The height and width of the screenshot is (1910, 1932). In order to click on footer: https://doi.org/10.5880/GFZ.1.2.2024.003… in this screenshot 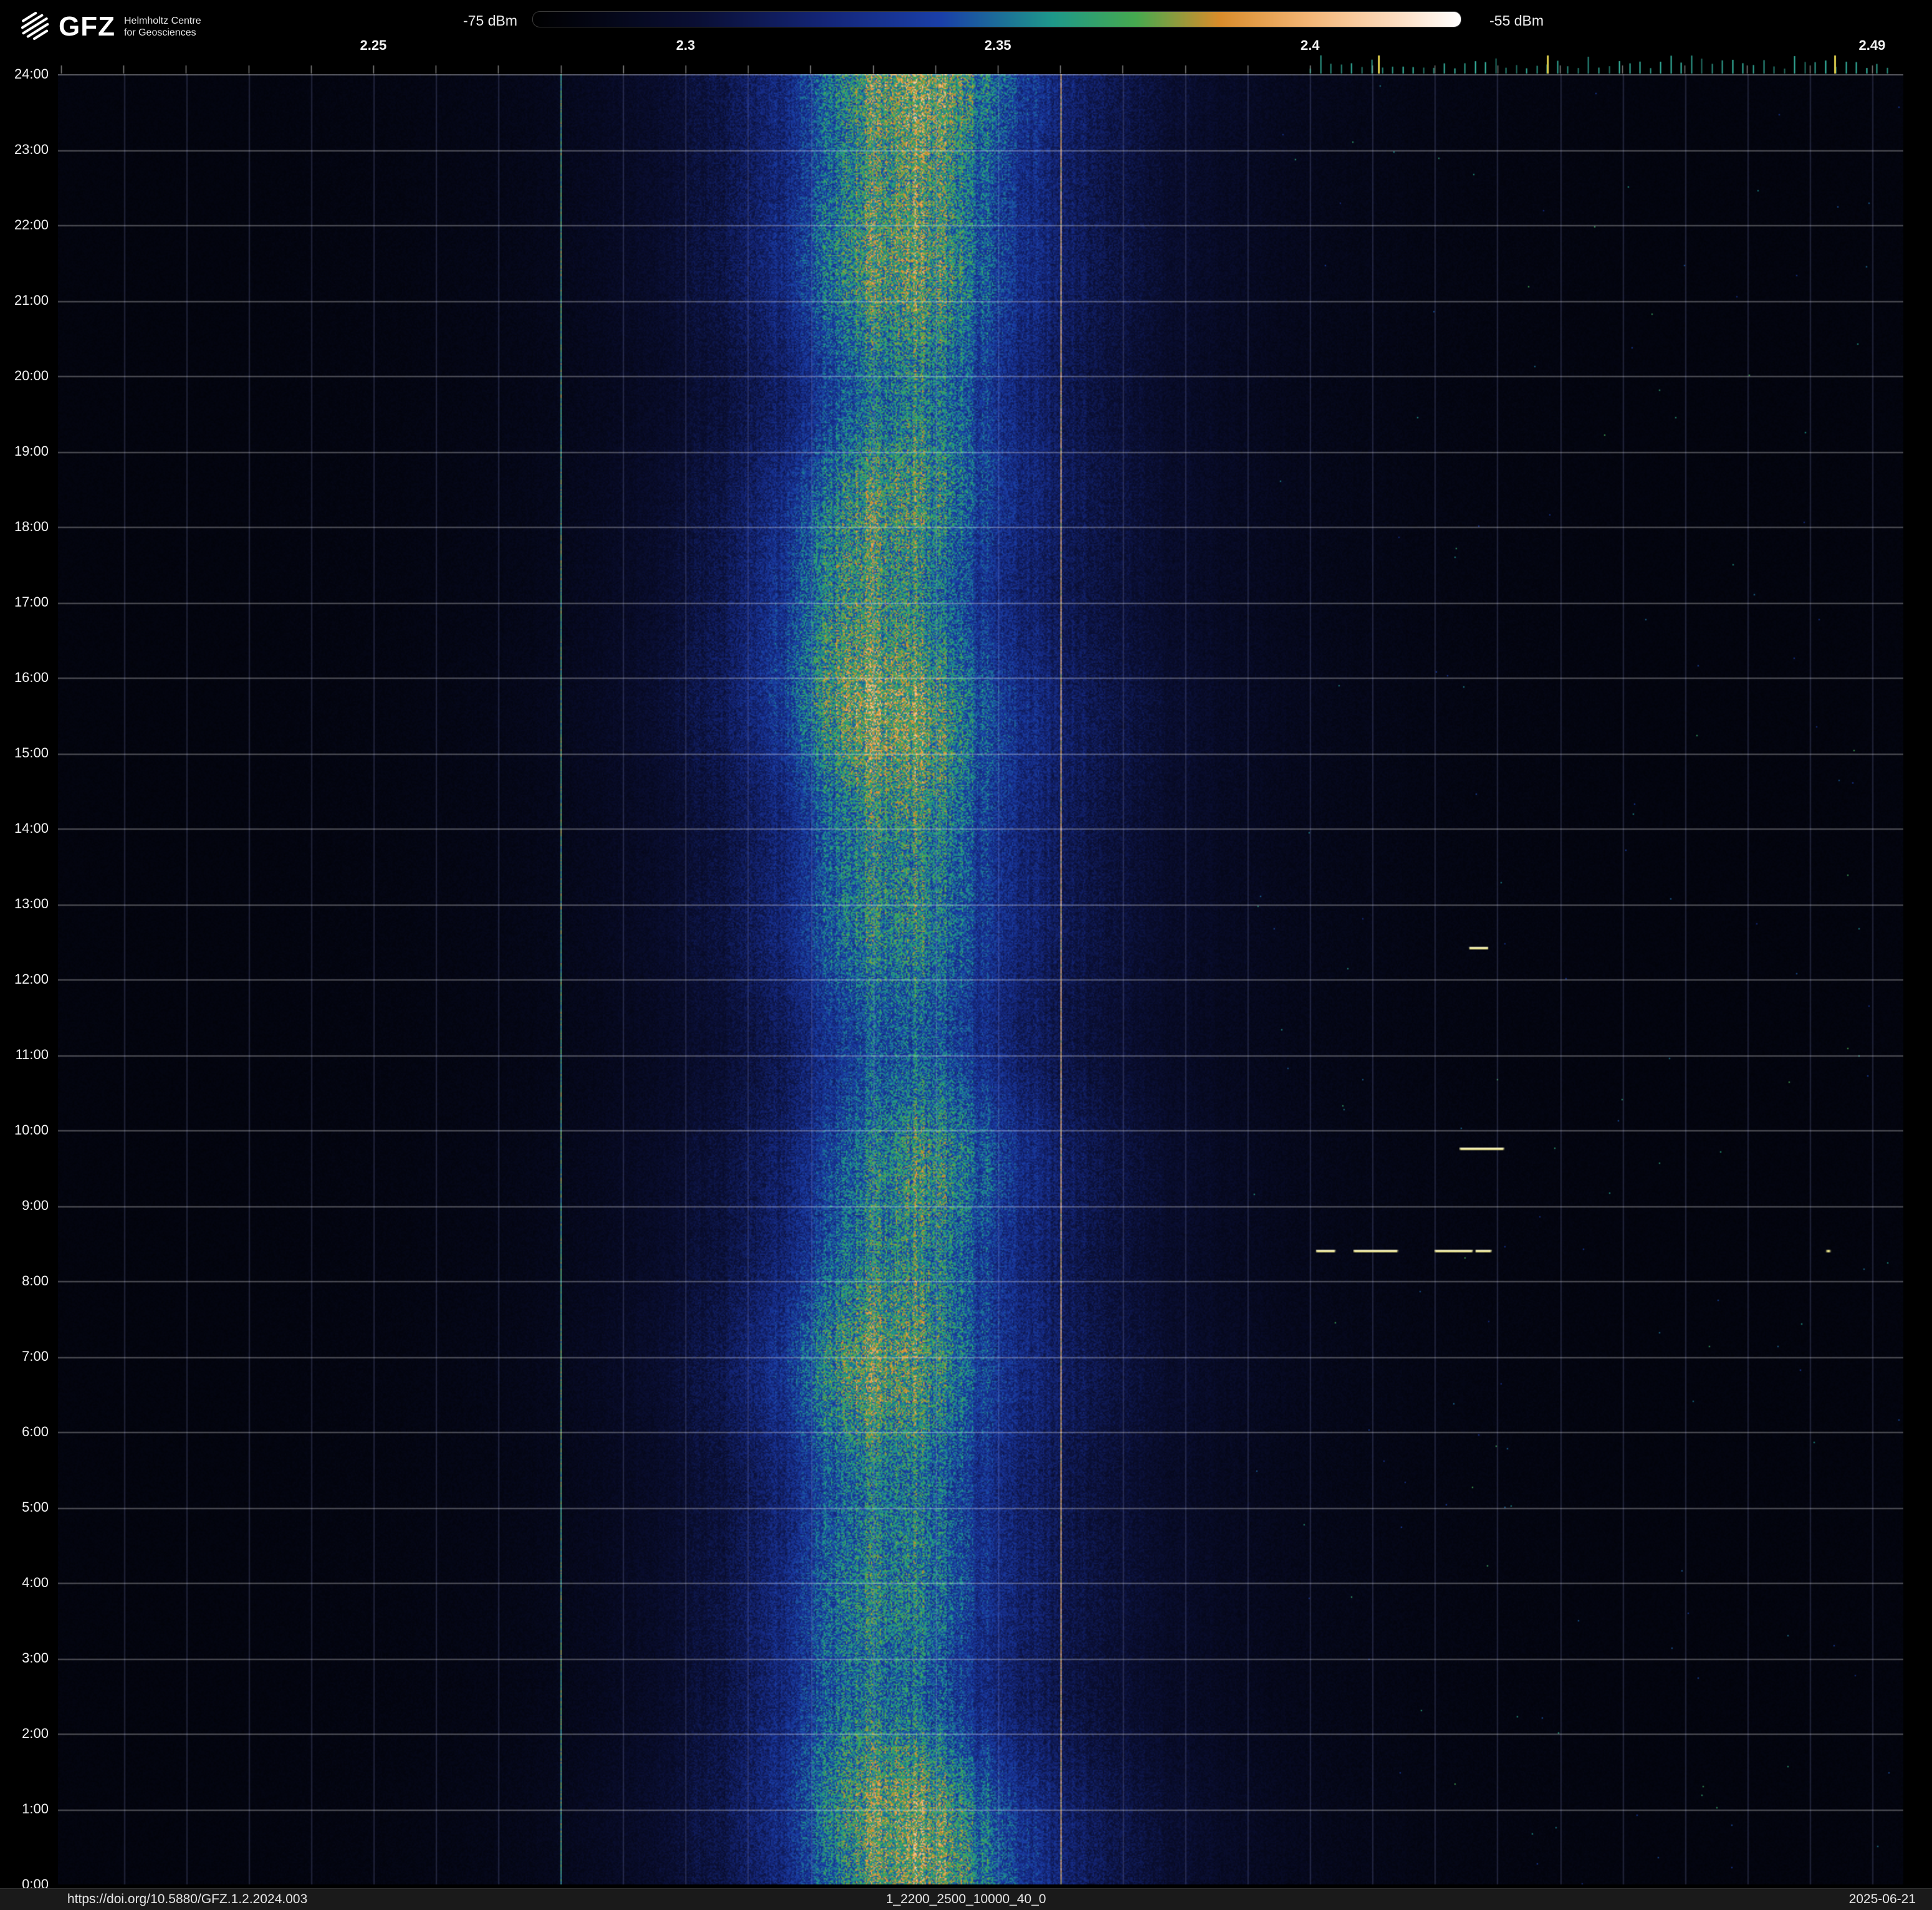, I will do `click(966, 1899)`.